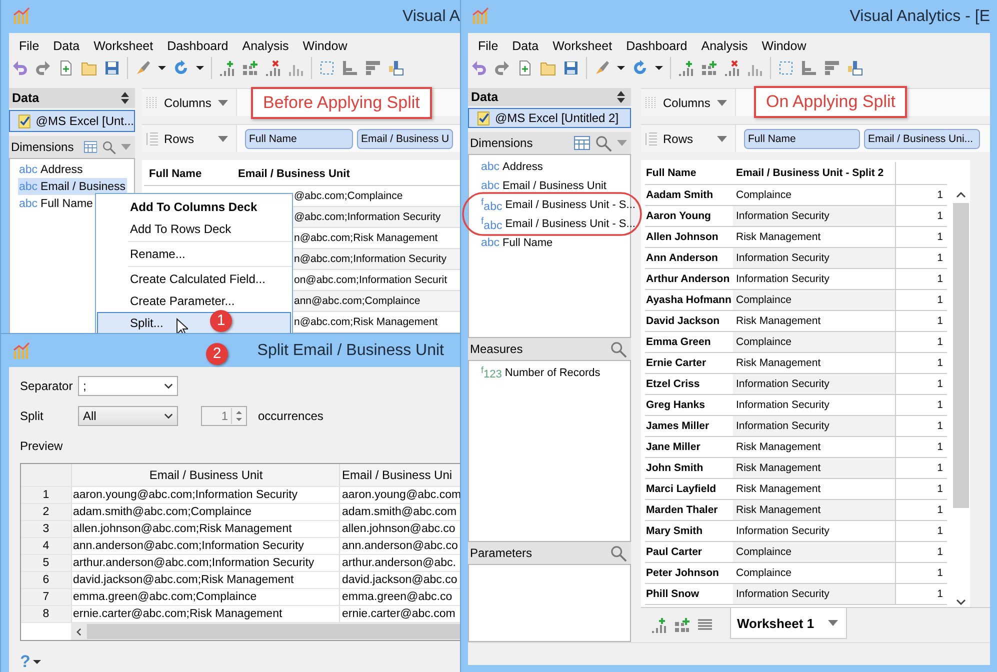 The width and height of the screenshot is (997, 672). What do you see at coordinates (920, 17) in the screenshot?
I see `window-title: Visual Analytics - [E` at bounding box center [920, 17].